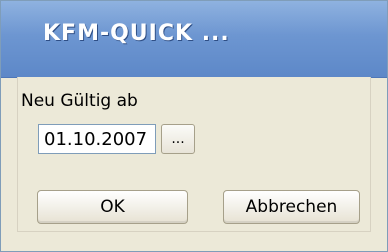 This screenshot has width=388, height=252. Describe the element at coordinates (291, 207) in the screenshot. I see `cancel-button: Abbrechen` at that location.